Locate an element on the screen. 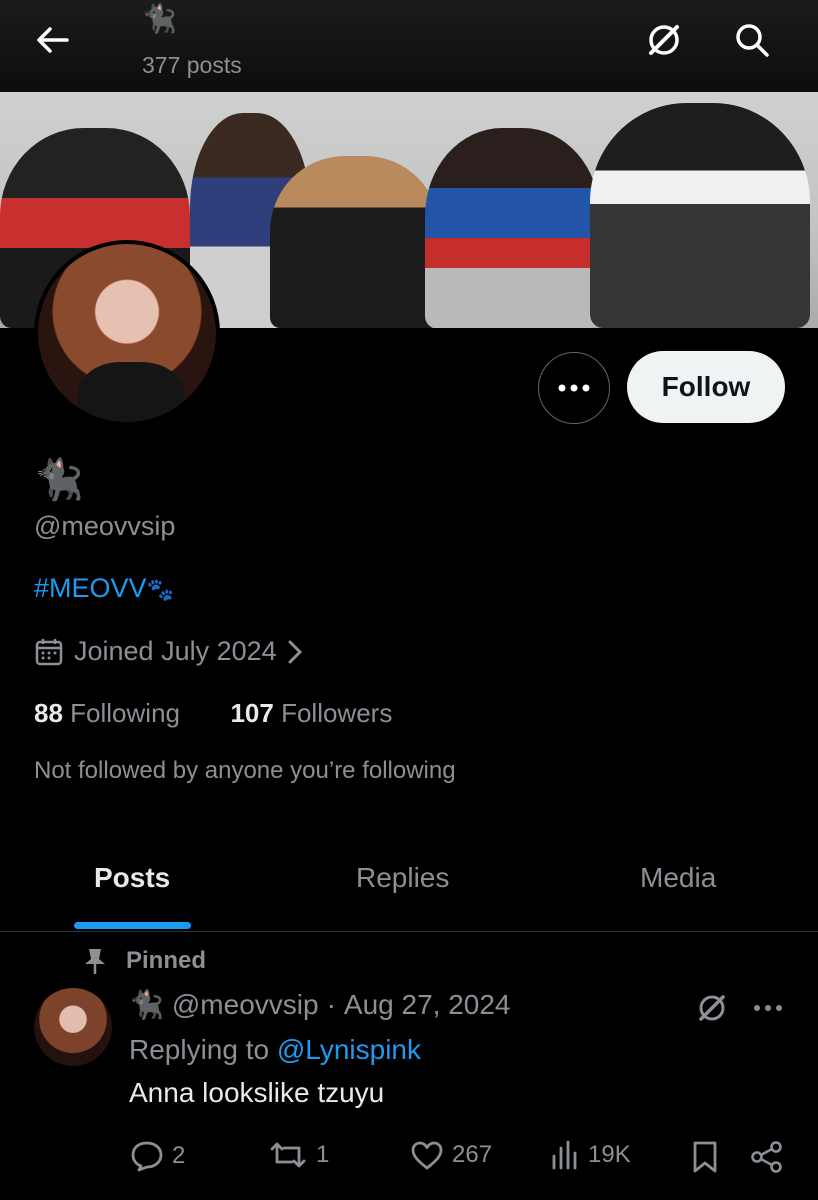  arrow-left-icon is located at coordinates (53, 40).